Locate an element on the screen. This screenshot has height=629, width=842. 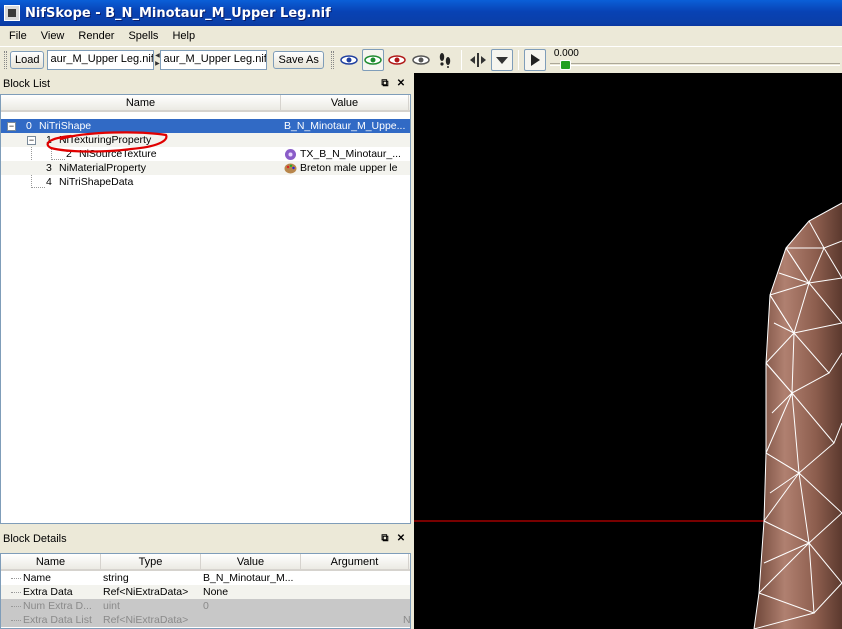
block-value: Breton male upper le is located at coordinates (349, 168).